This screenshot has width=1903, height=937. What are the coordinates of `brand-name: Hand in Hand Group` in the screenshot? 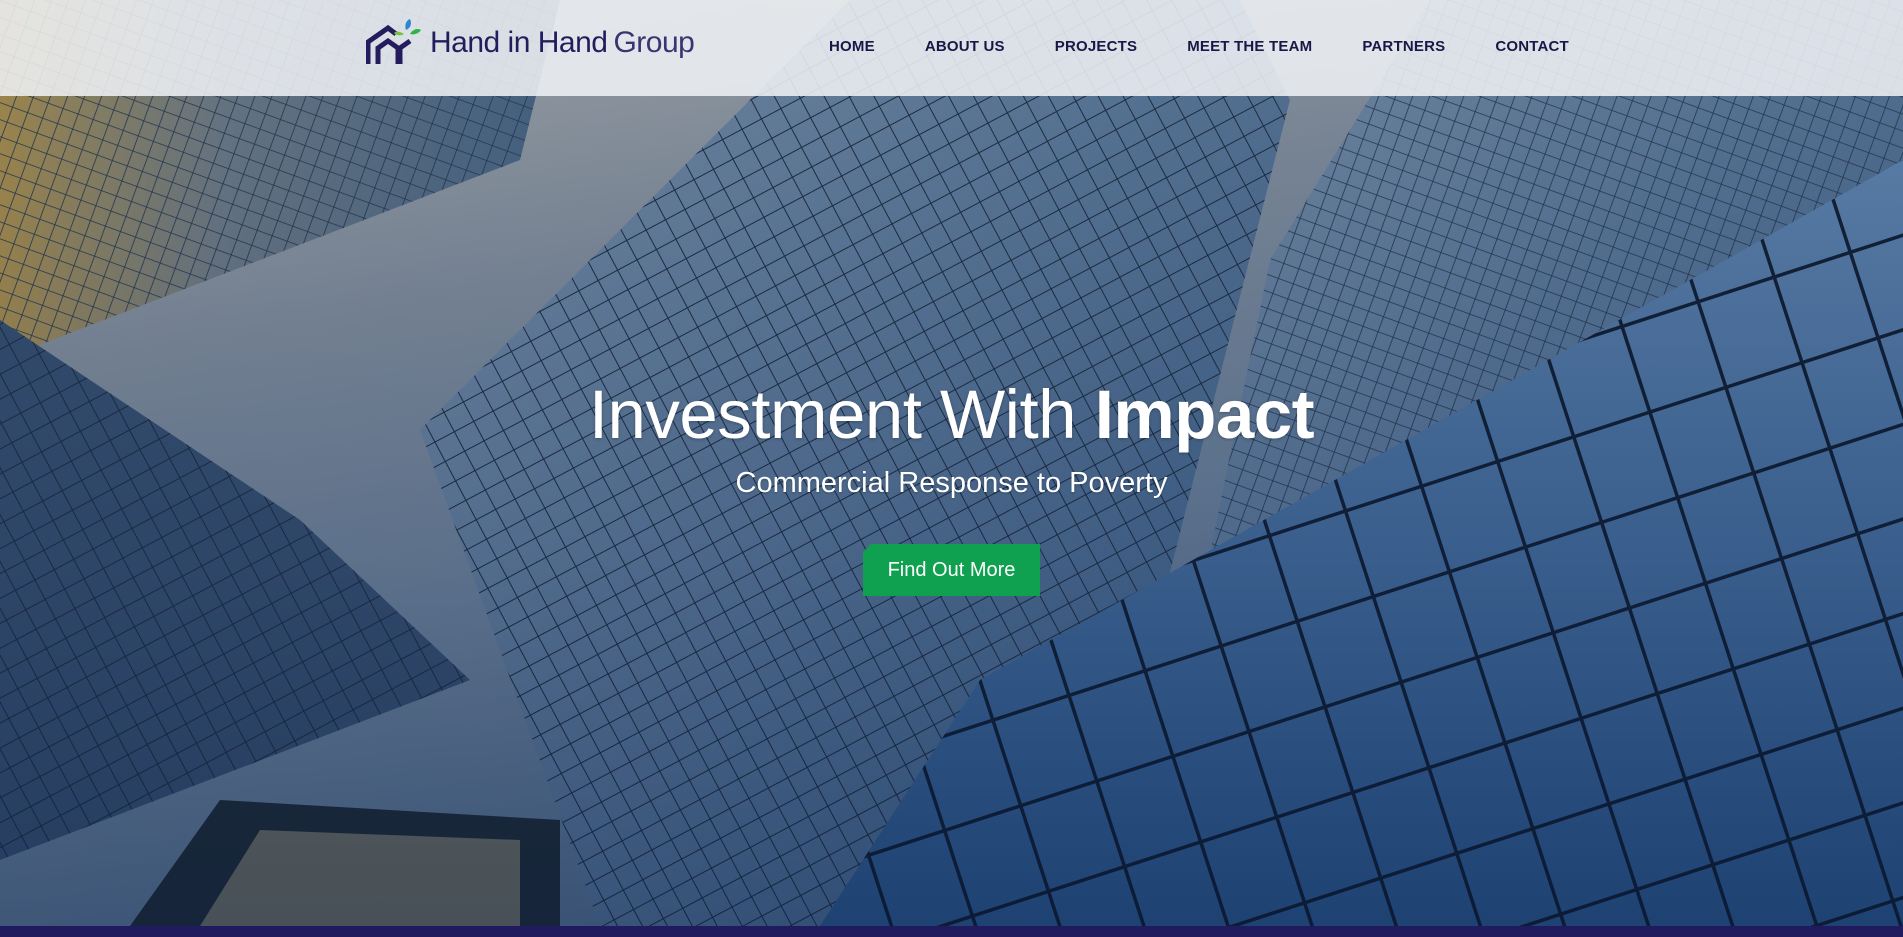 It's located at (562, 43).